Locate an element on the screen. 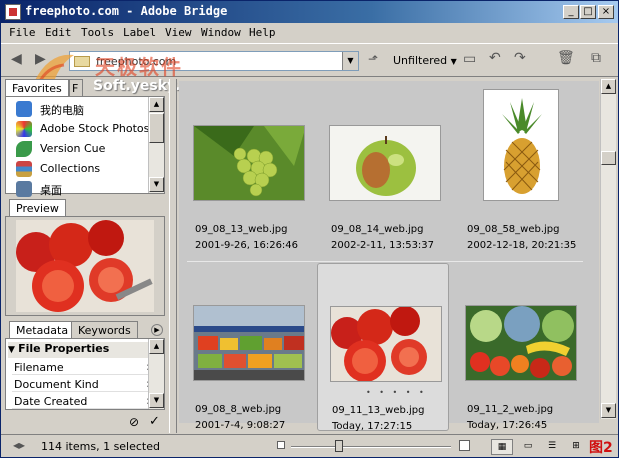  up-folder-icon: ⬏ is located at coordinates (373, 59).